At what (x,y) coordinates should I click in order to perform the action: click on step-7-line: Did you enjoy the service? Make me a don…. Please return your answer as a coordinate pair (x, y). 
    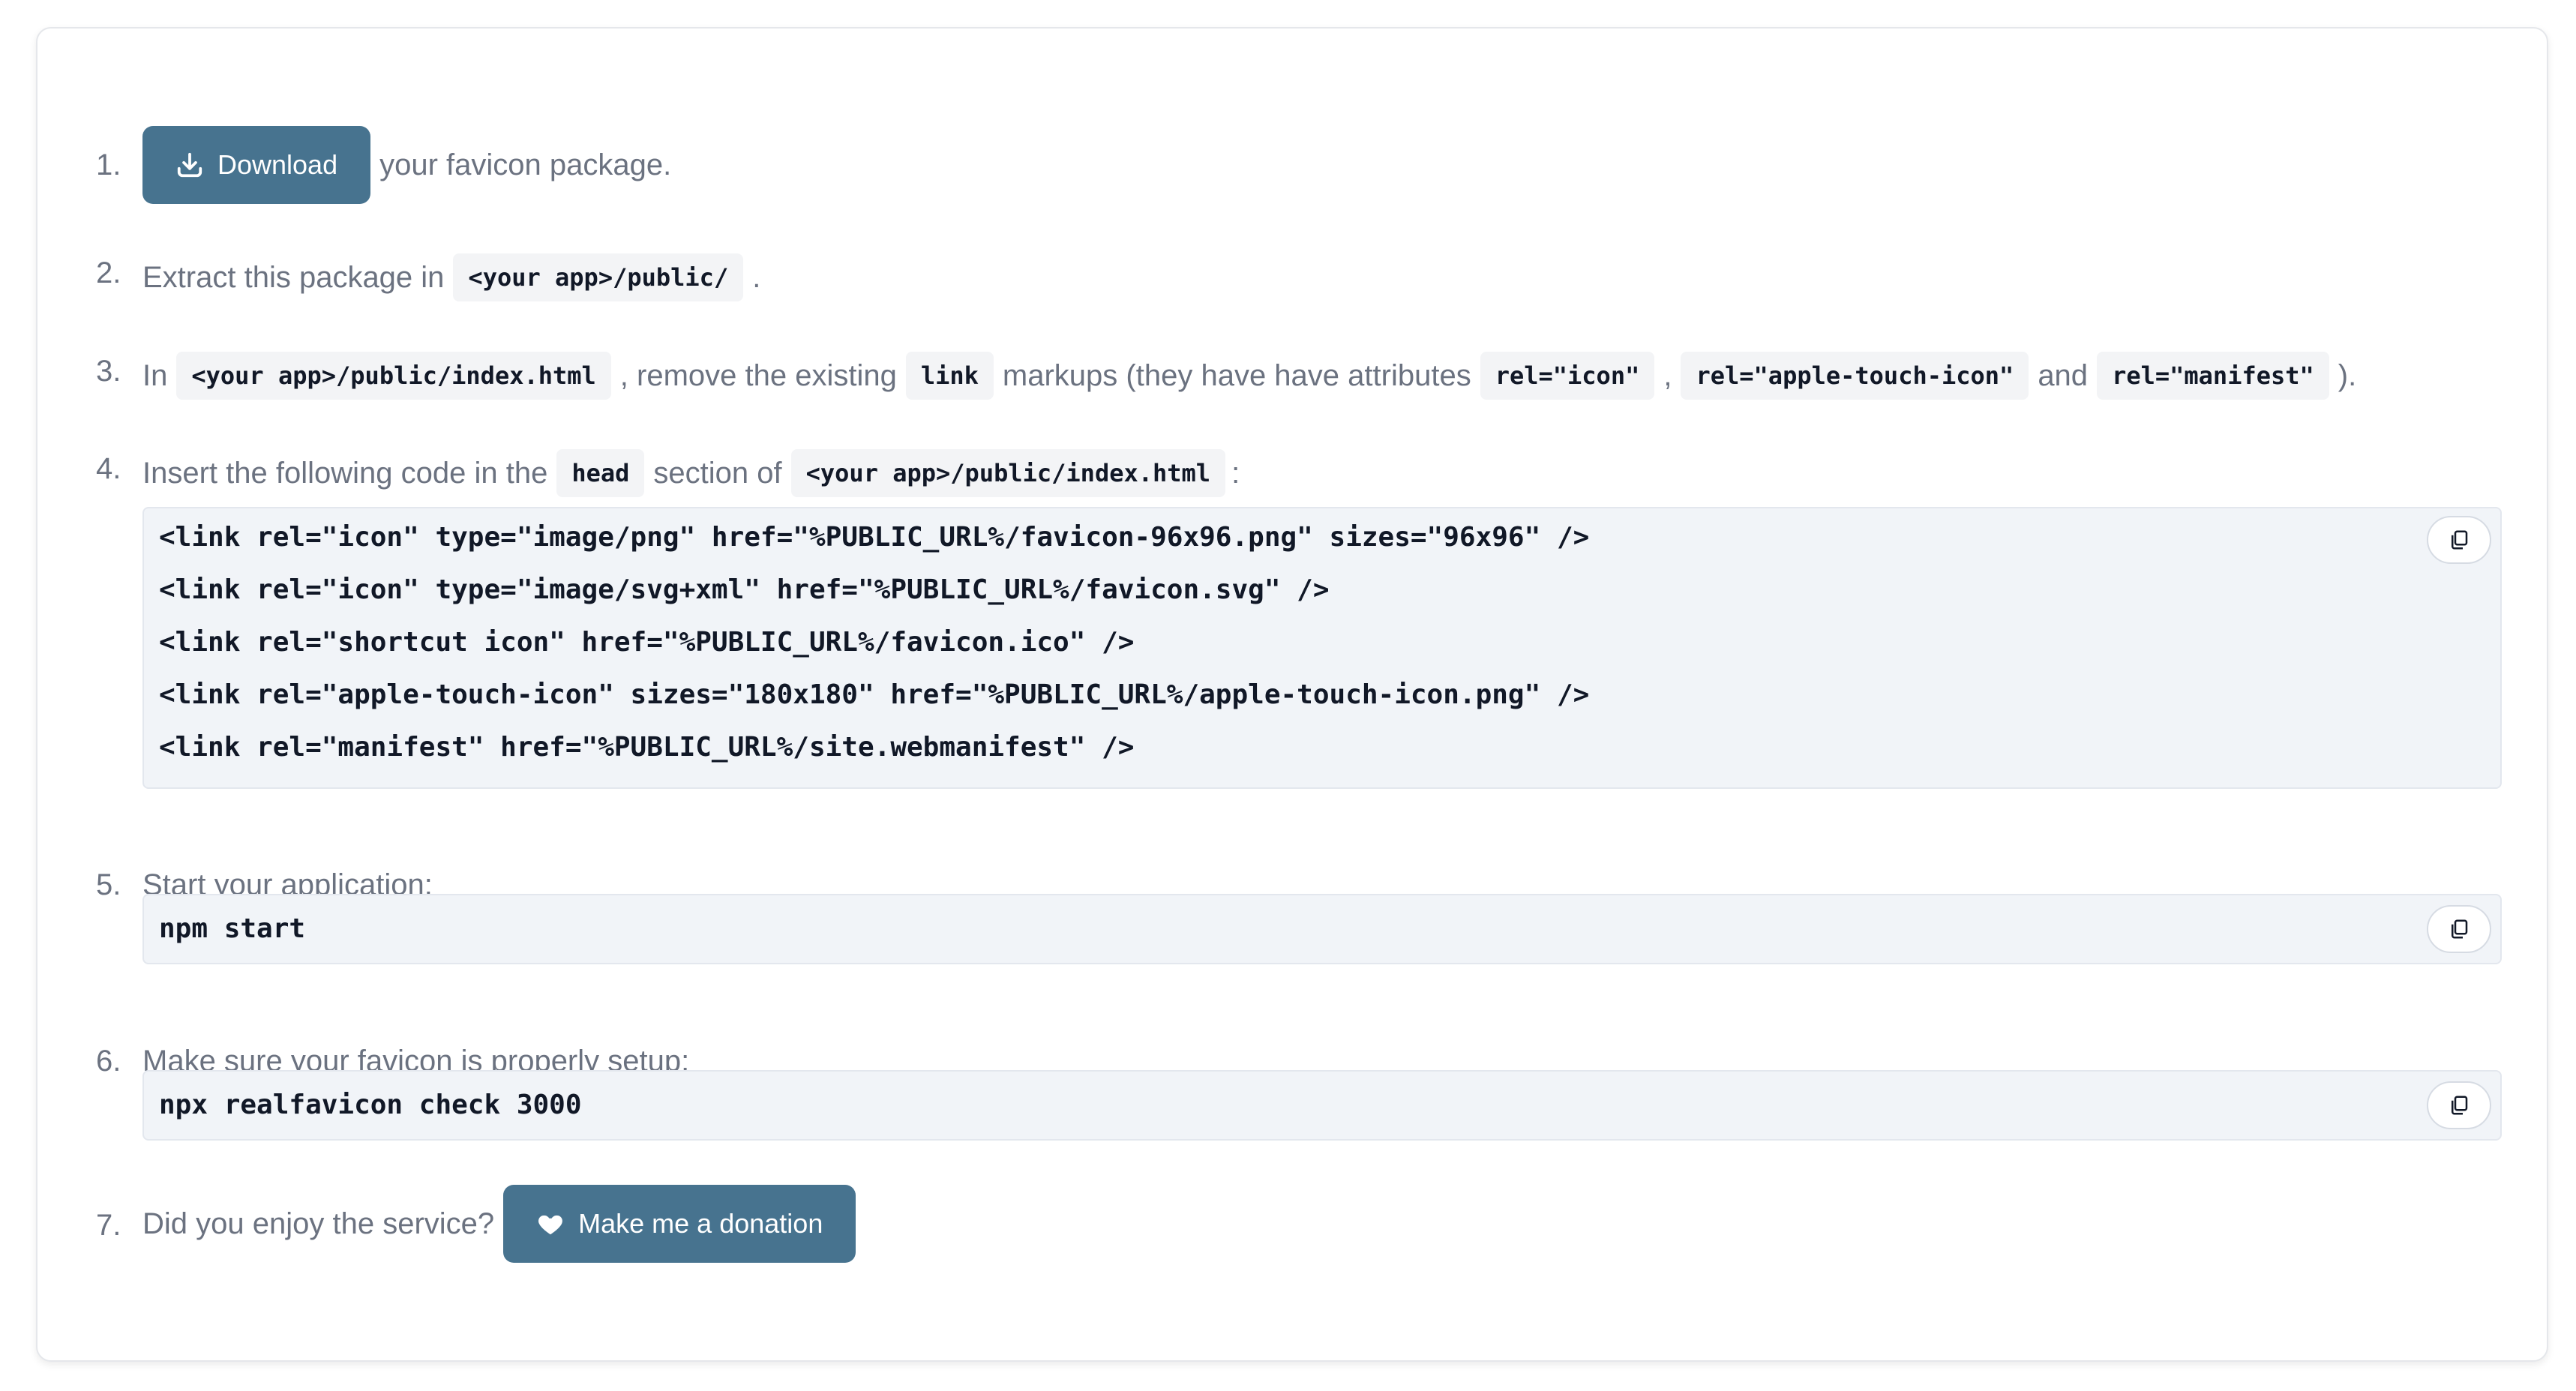
    Looking at the image, I should click on (1322, 1224).